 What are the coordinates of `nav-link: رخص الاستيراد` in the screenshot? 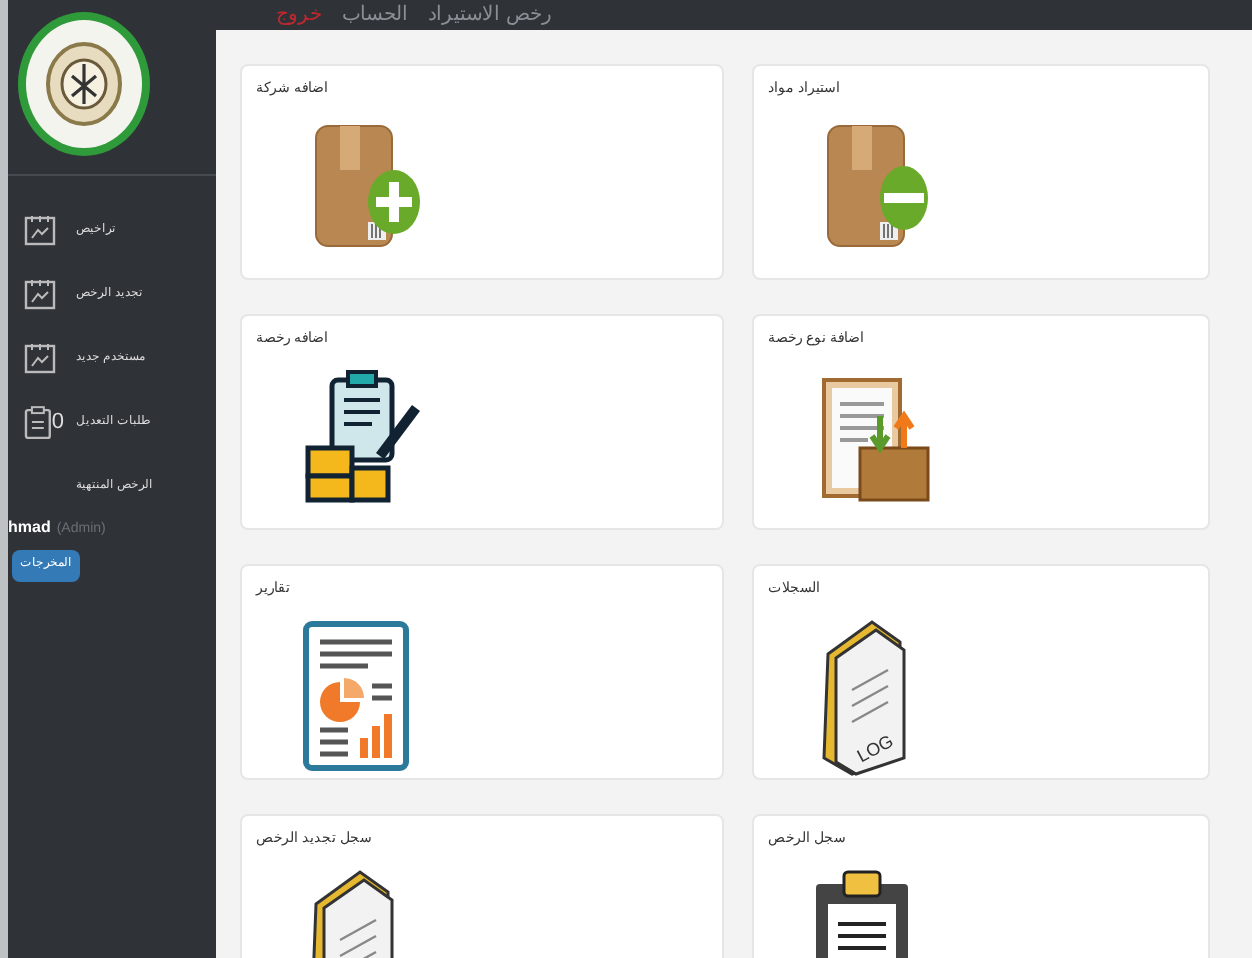 It's located at (490, 15).